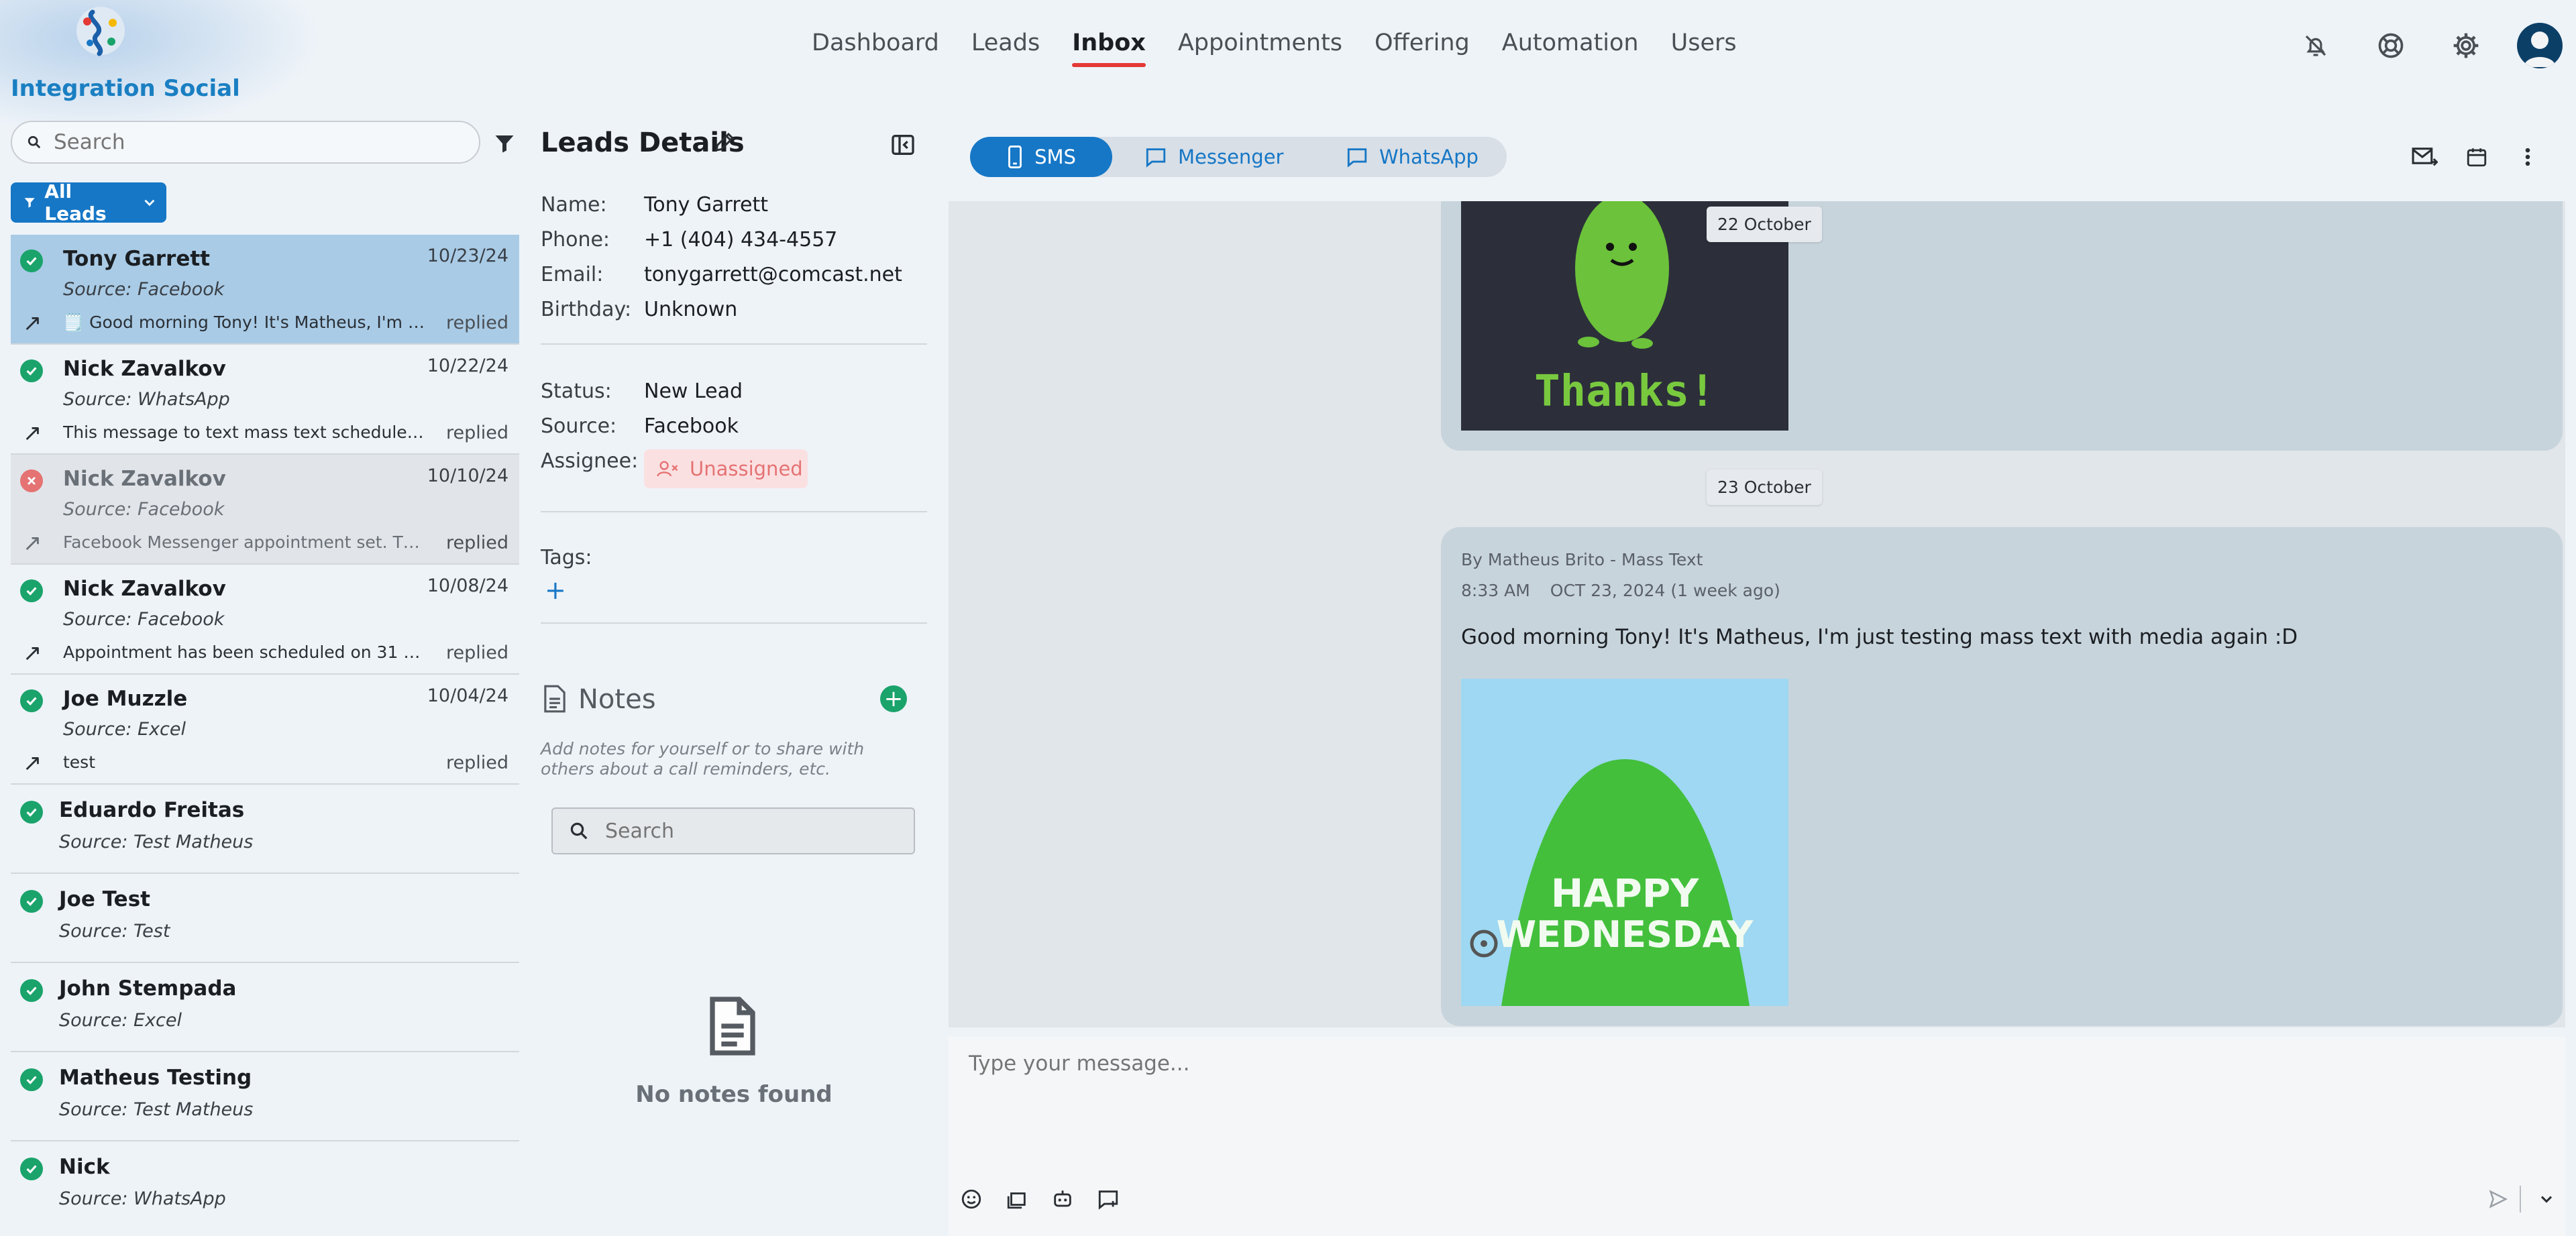  What do you see at coordinates (1041, 157) in the screenshot?
I see `tab-sms: SMS` at bounding box center [1041, 157].